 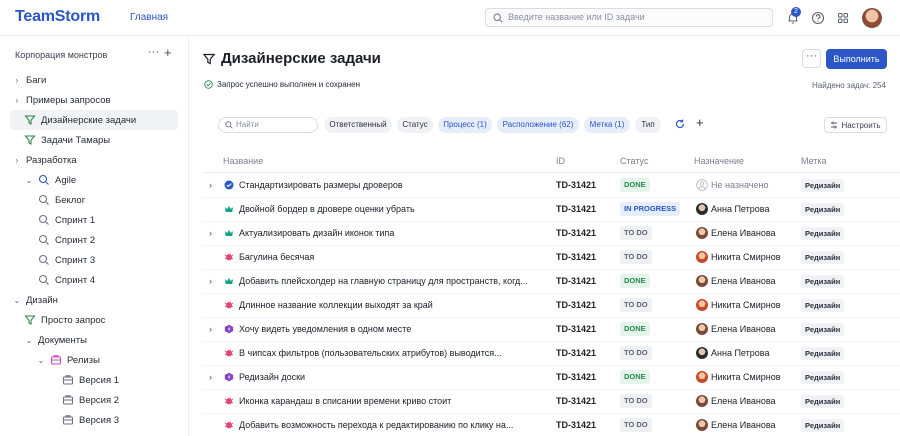 What do you see at coordinates (855, 125) in the screenshot?
I see `configure-button: Настроить` at bounding box center [855, 125].